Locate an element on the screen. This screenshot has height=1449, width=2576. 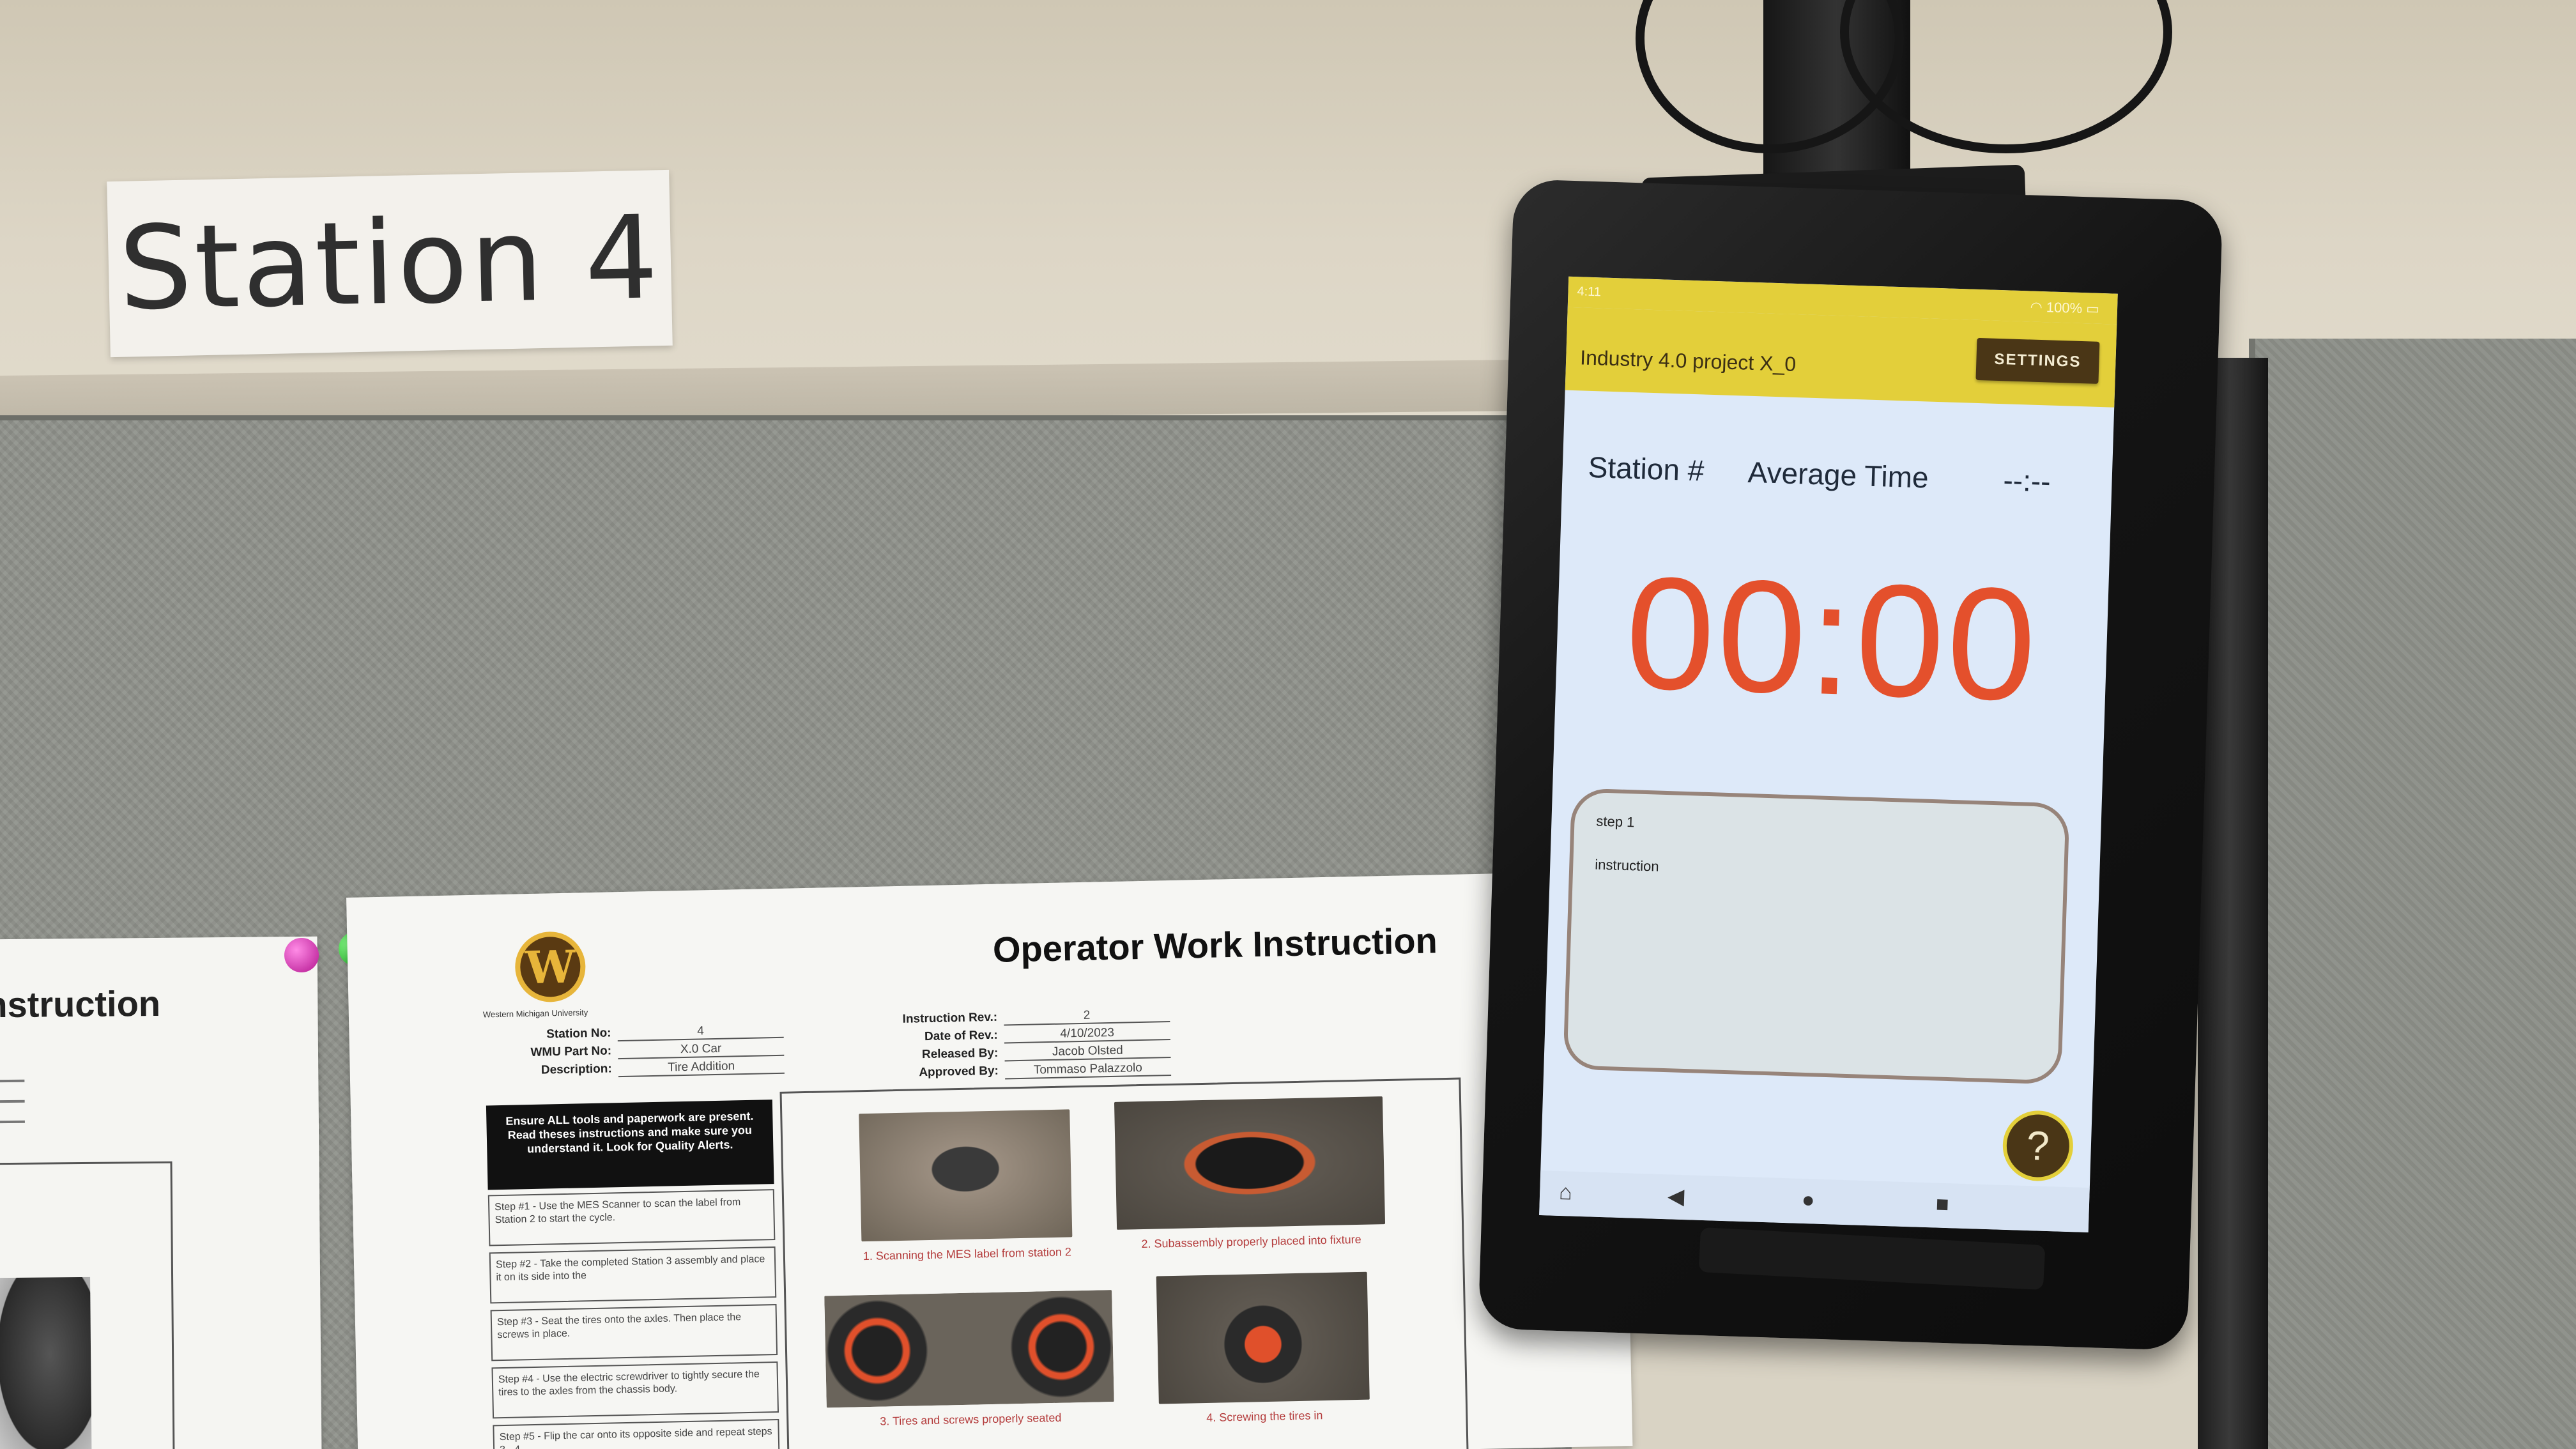
wmu-logo: W is located at coordinates (550, 967).